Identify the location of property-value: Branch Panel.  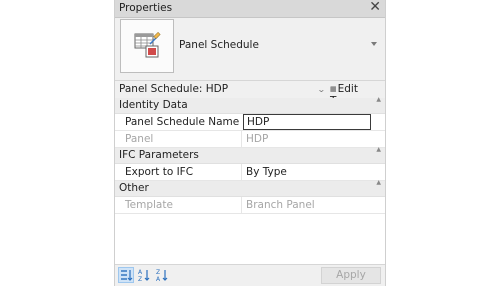
(280, 205).